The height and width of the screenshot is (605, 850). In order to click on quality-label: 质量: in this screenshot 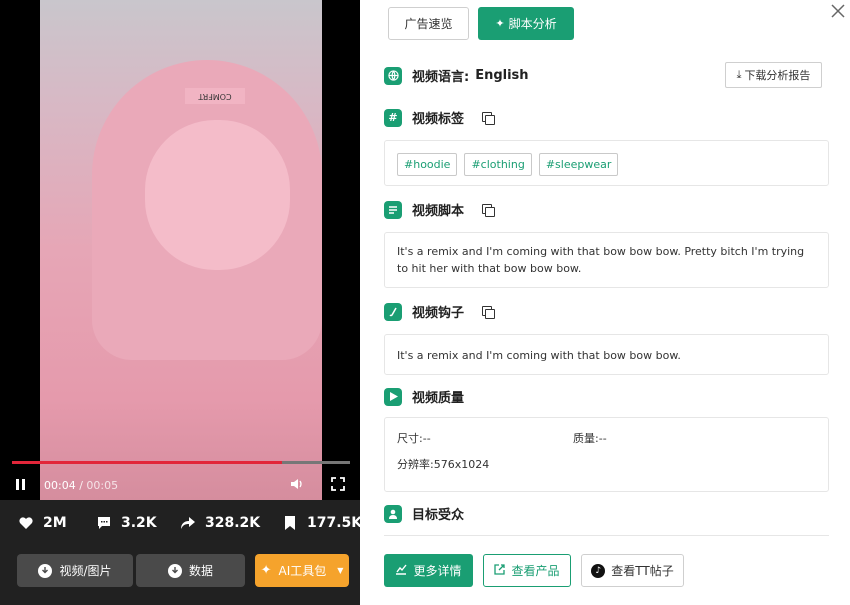, I will do `click(586, 438)`.